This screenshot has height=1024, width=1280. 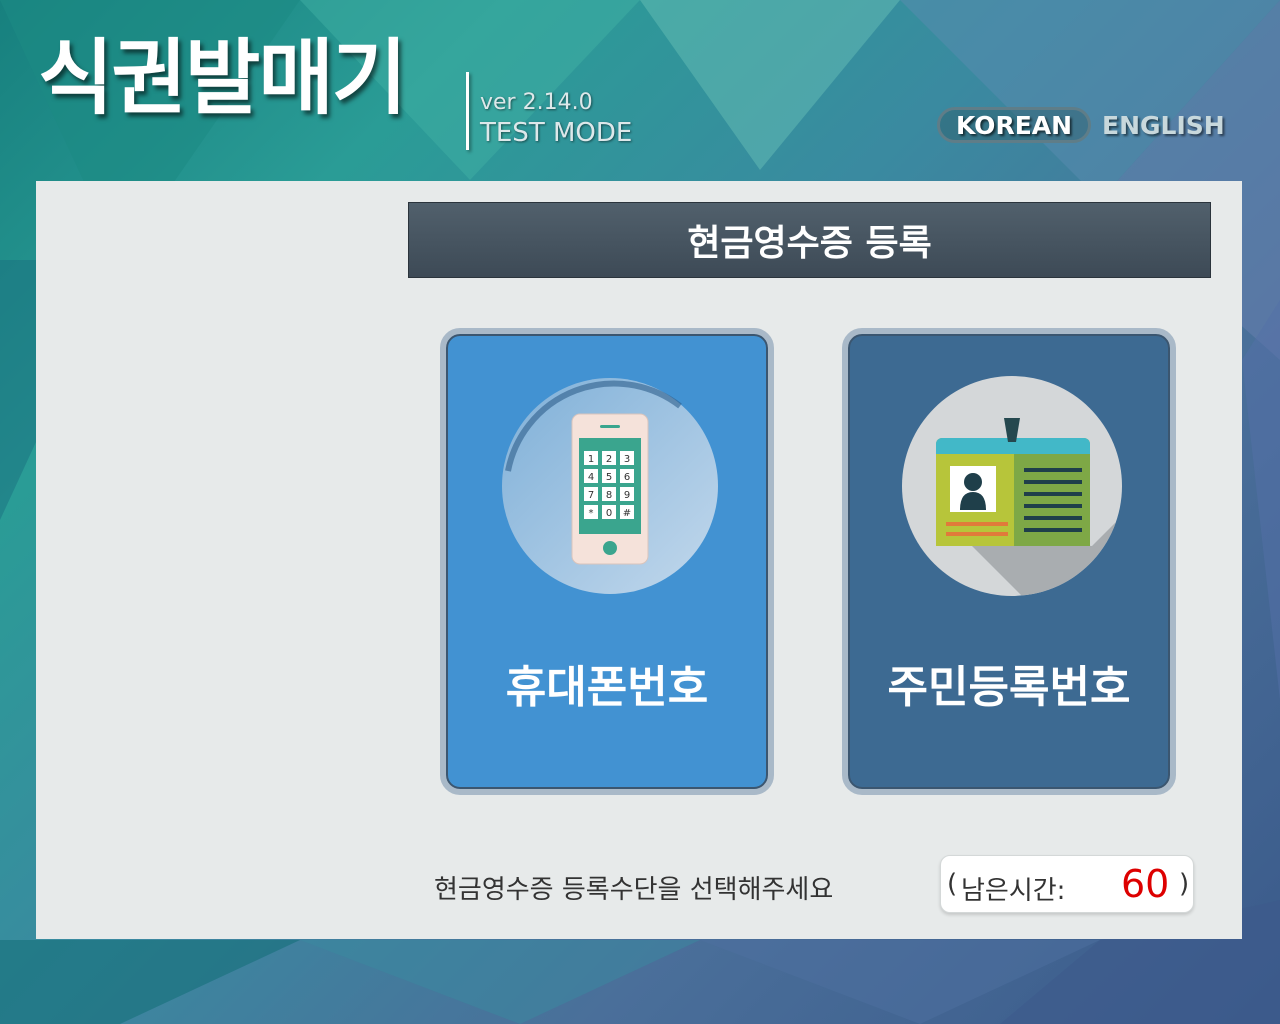 I want to click on section-header: 현금영수증 등록, so click(x=809, y=240).